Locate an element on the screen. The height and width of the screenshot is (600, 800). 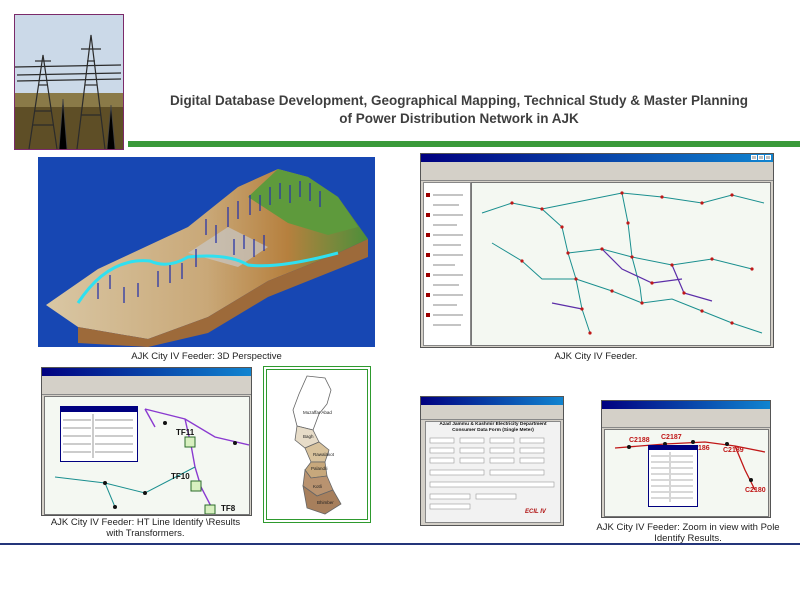
ht-toolbar is located at coordinates (146, 388).